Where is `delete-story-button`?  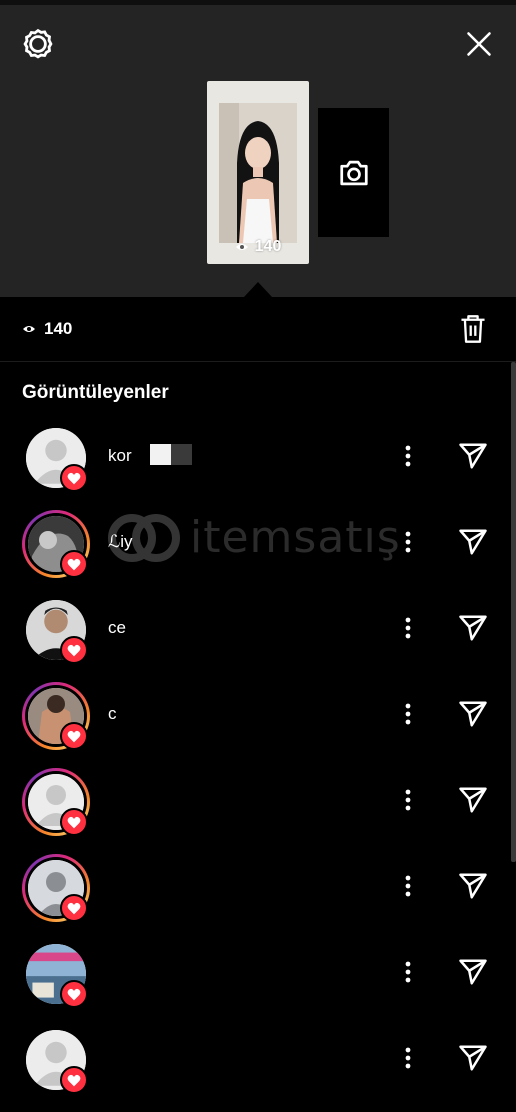 delete-story-button is located at coordinates (473, 329).